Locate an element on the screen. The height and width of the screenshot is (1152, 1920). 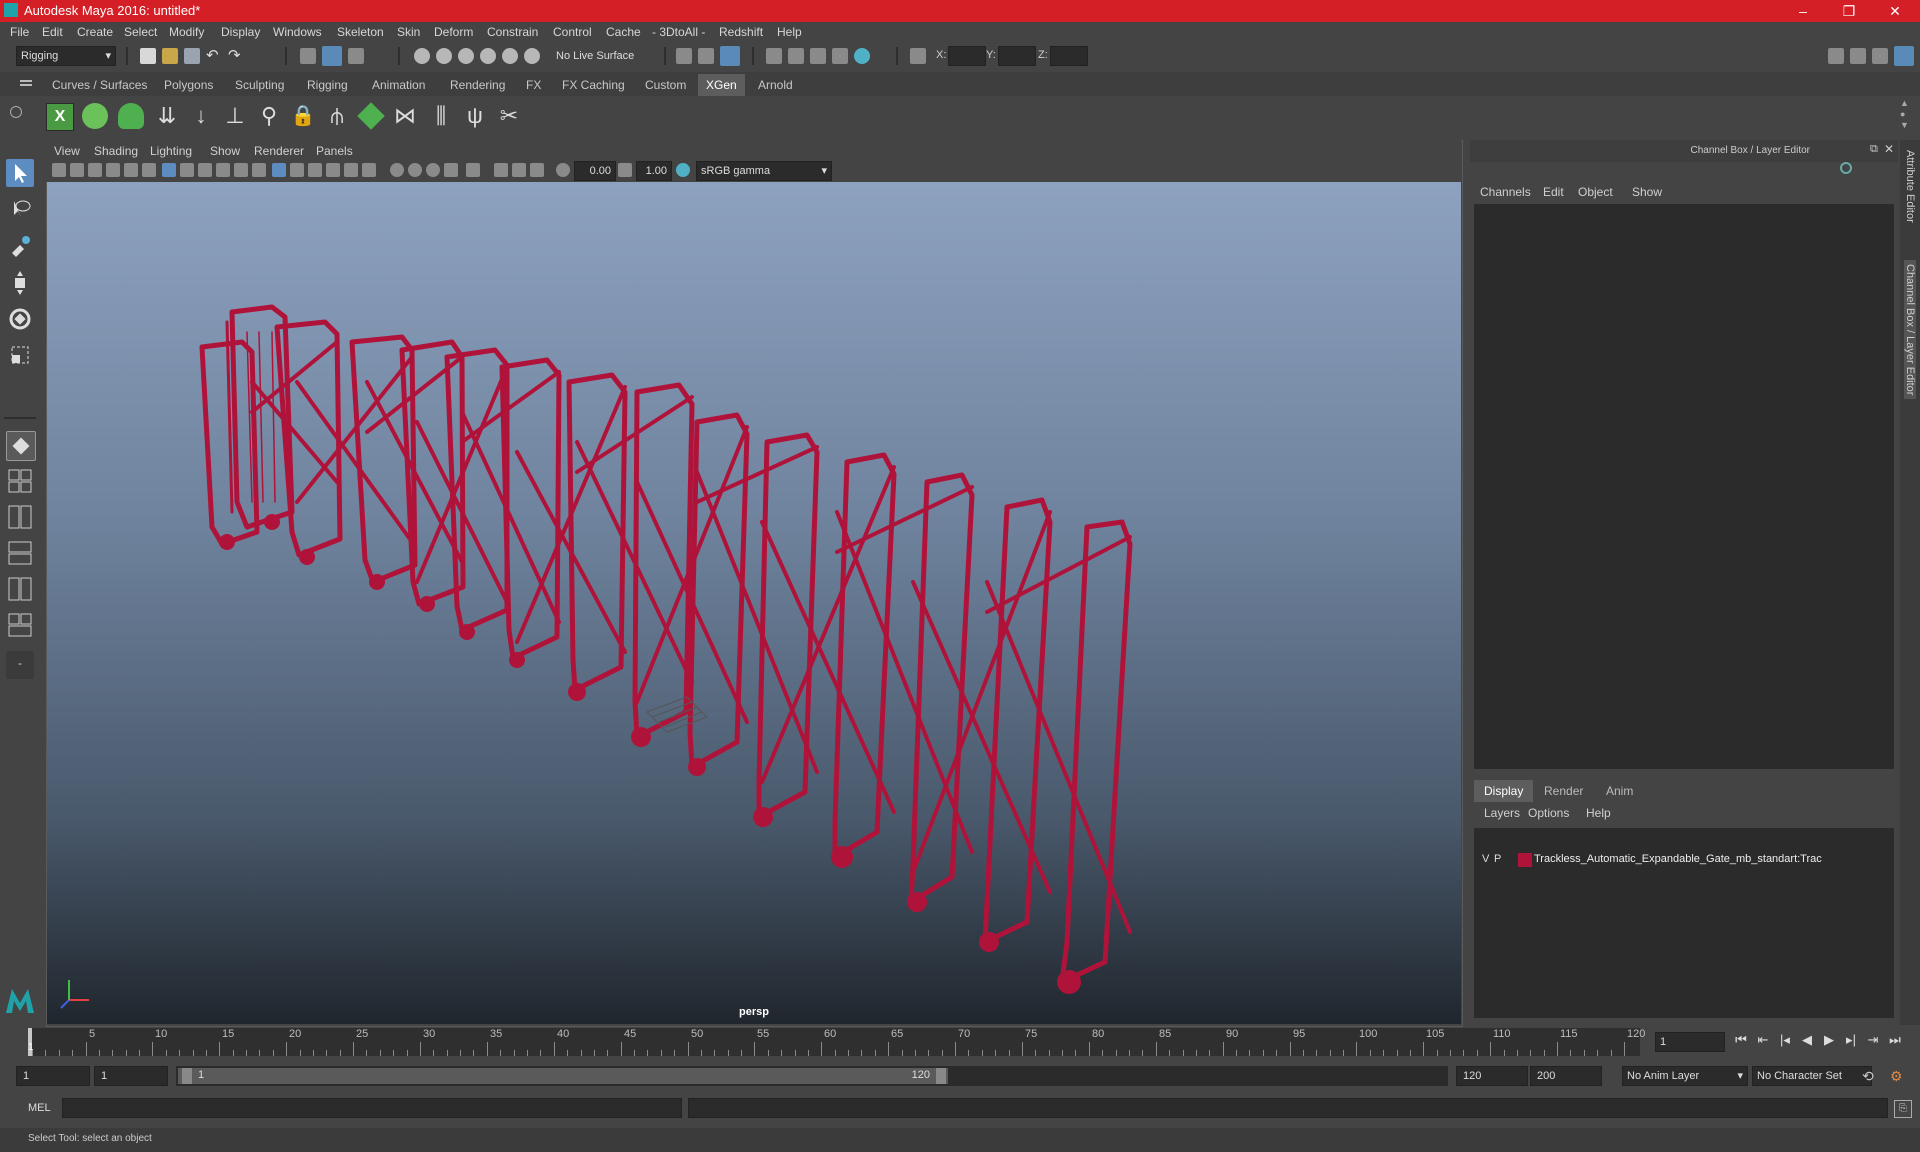
step-forward-key-icon: ⇥ is located at coordinates (1873, 1040).